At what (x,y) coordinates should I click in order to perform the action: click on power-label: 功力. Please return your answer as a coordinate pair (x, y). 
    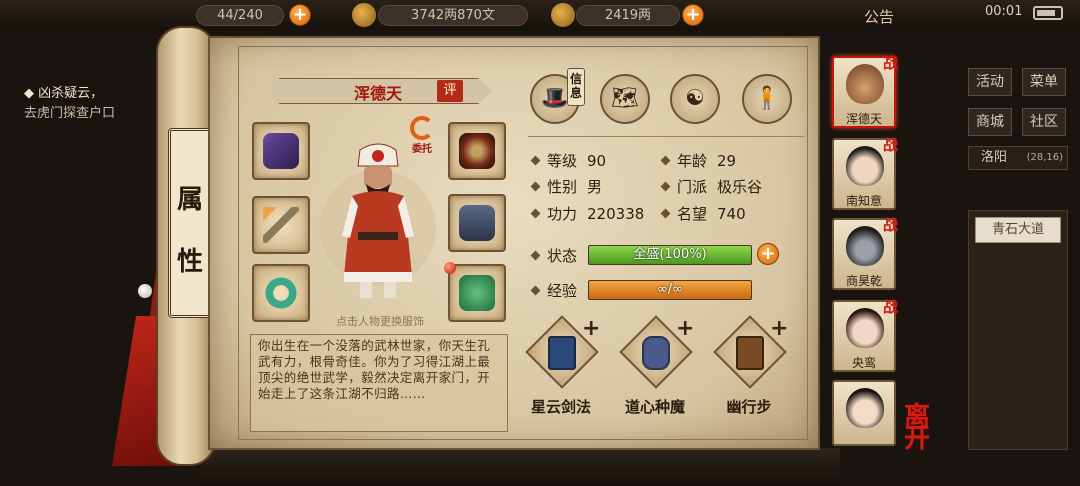
    Looking at the image, I should click on (562, 214).